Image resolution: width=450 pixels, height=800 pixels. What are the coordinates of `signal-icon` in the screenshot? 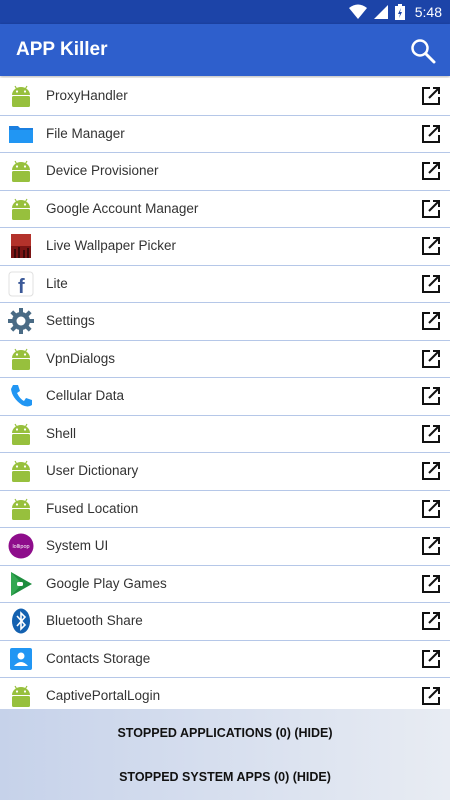 It's located at (380, 12).